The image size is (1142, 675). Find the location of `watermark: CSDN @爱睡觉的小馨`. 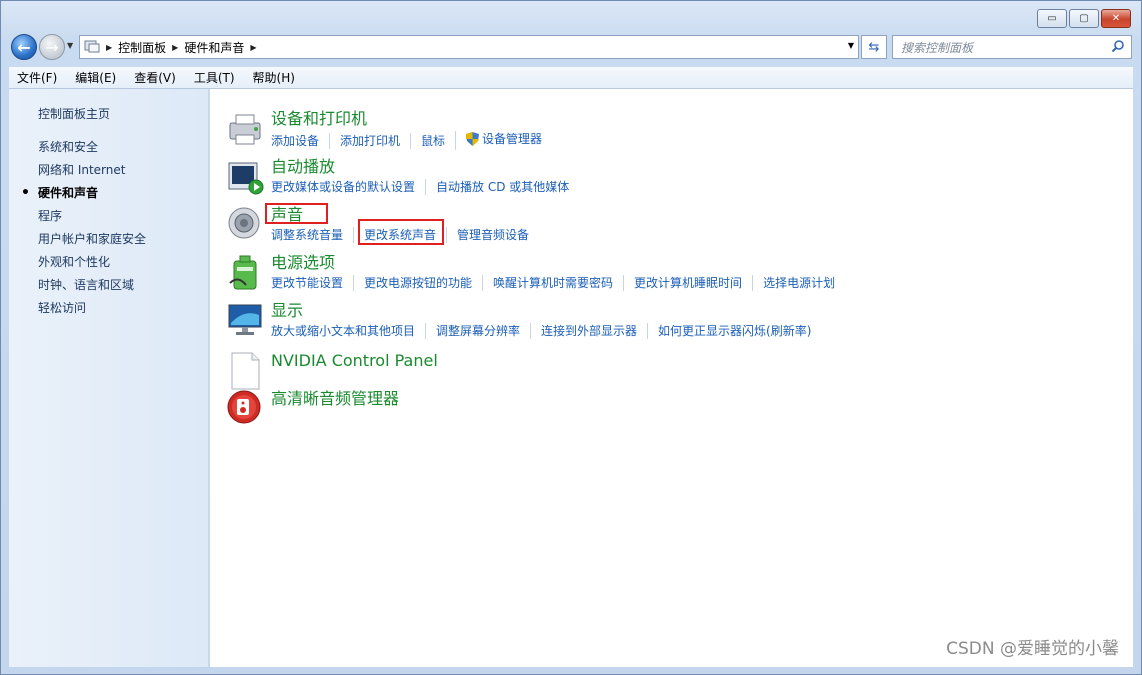

watermark: CSDN @爱睡觉的小馨 is located at coordinates (1032, 649).